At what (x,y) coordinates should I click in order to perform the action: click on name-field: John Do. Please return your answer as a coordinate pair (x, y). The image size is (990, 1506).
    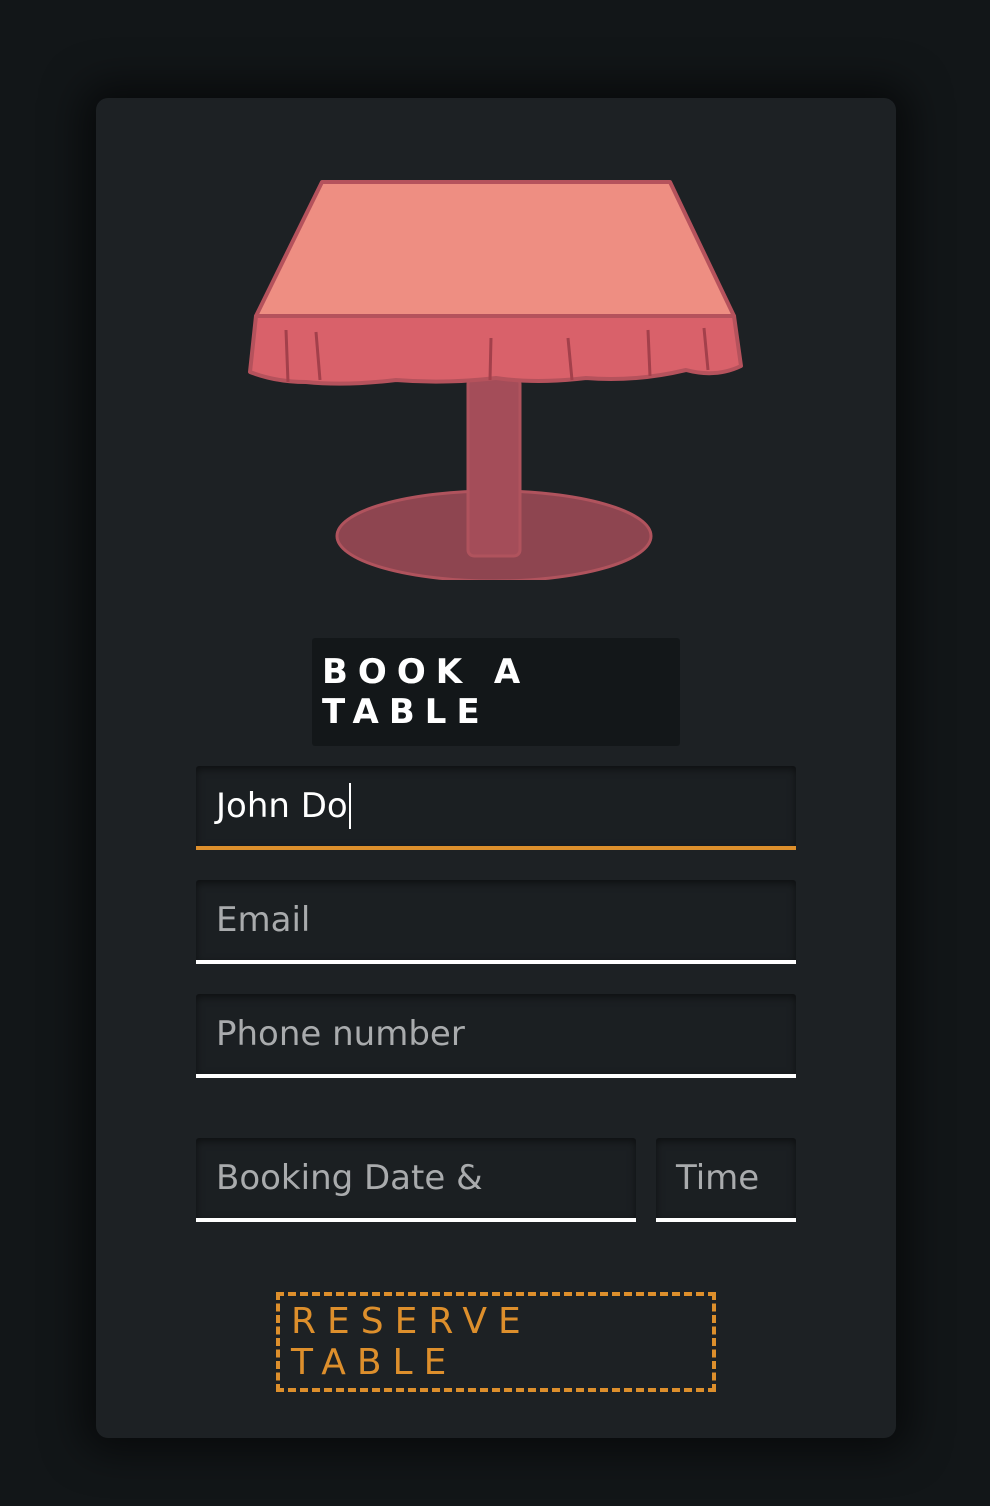
    Looking at the image, I should click on (496, 808).